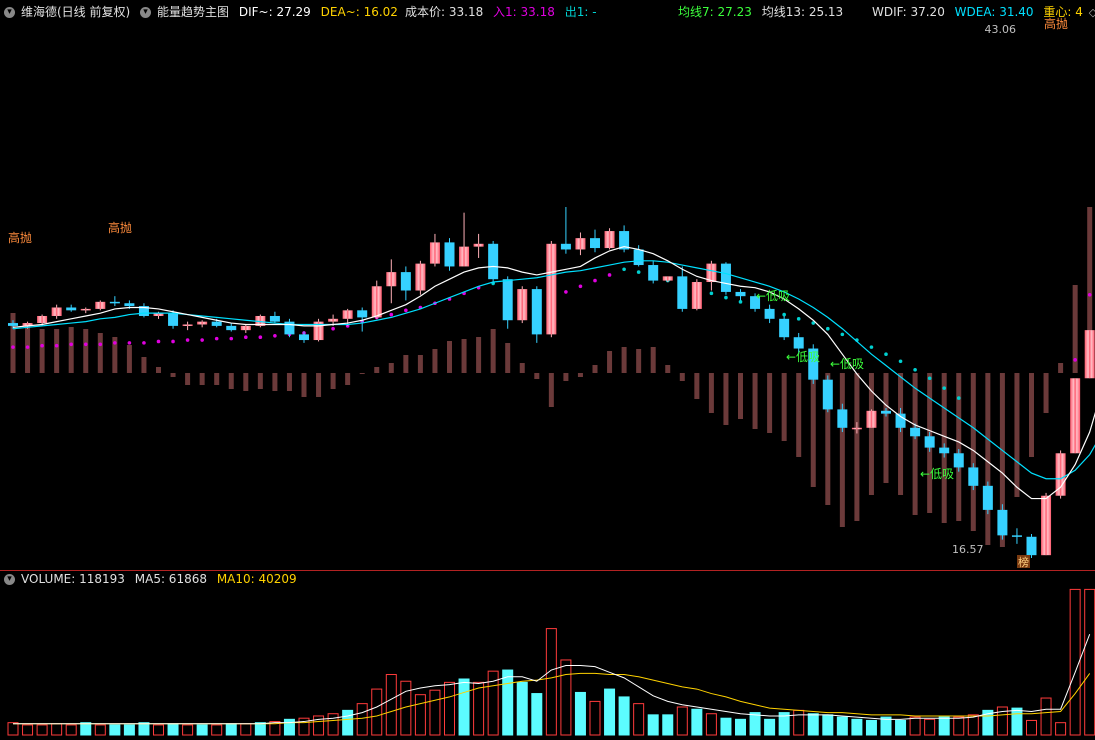 This screenshot has height=740, width=1095. I want to click on volume-value: VOLUME: 118193, so click(73, 579).